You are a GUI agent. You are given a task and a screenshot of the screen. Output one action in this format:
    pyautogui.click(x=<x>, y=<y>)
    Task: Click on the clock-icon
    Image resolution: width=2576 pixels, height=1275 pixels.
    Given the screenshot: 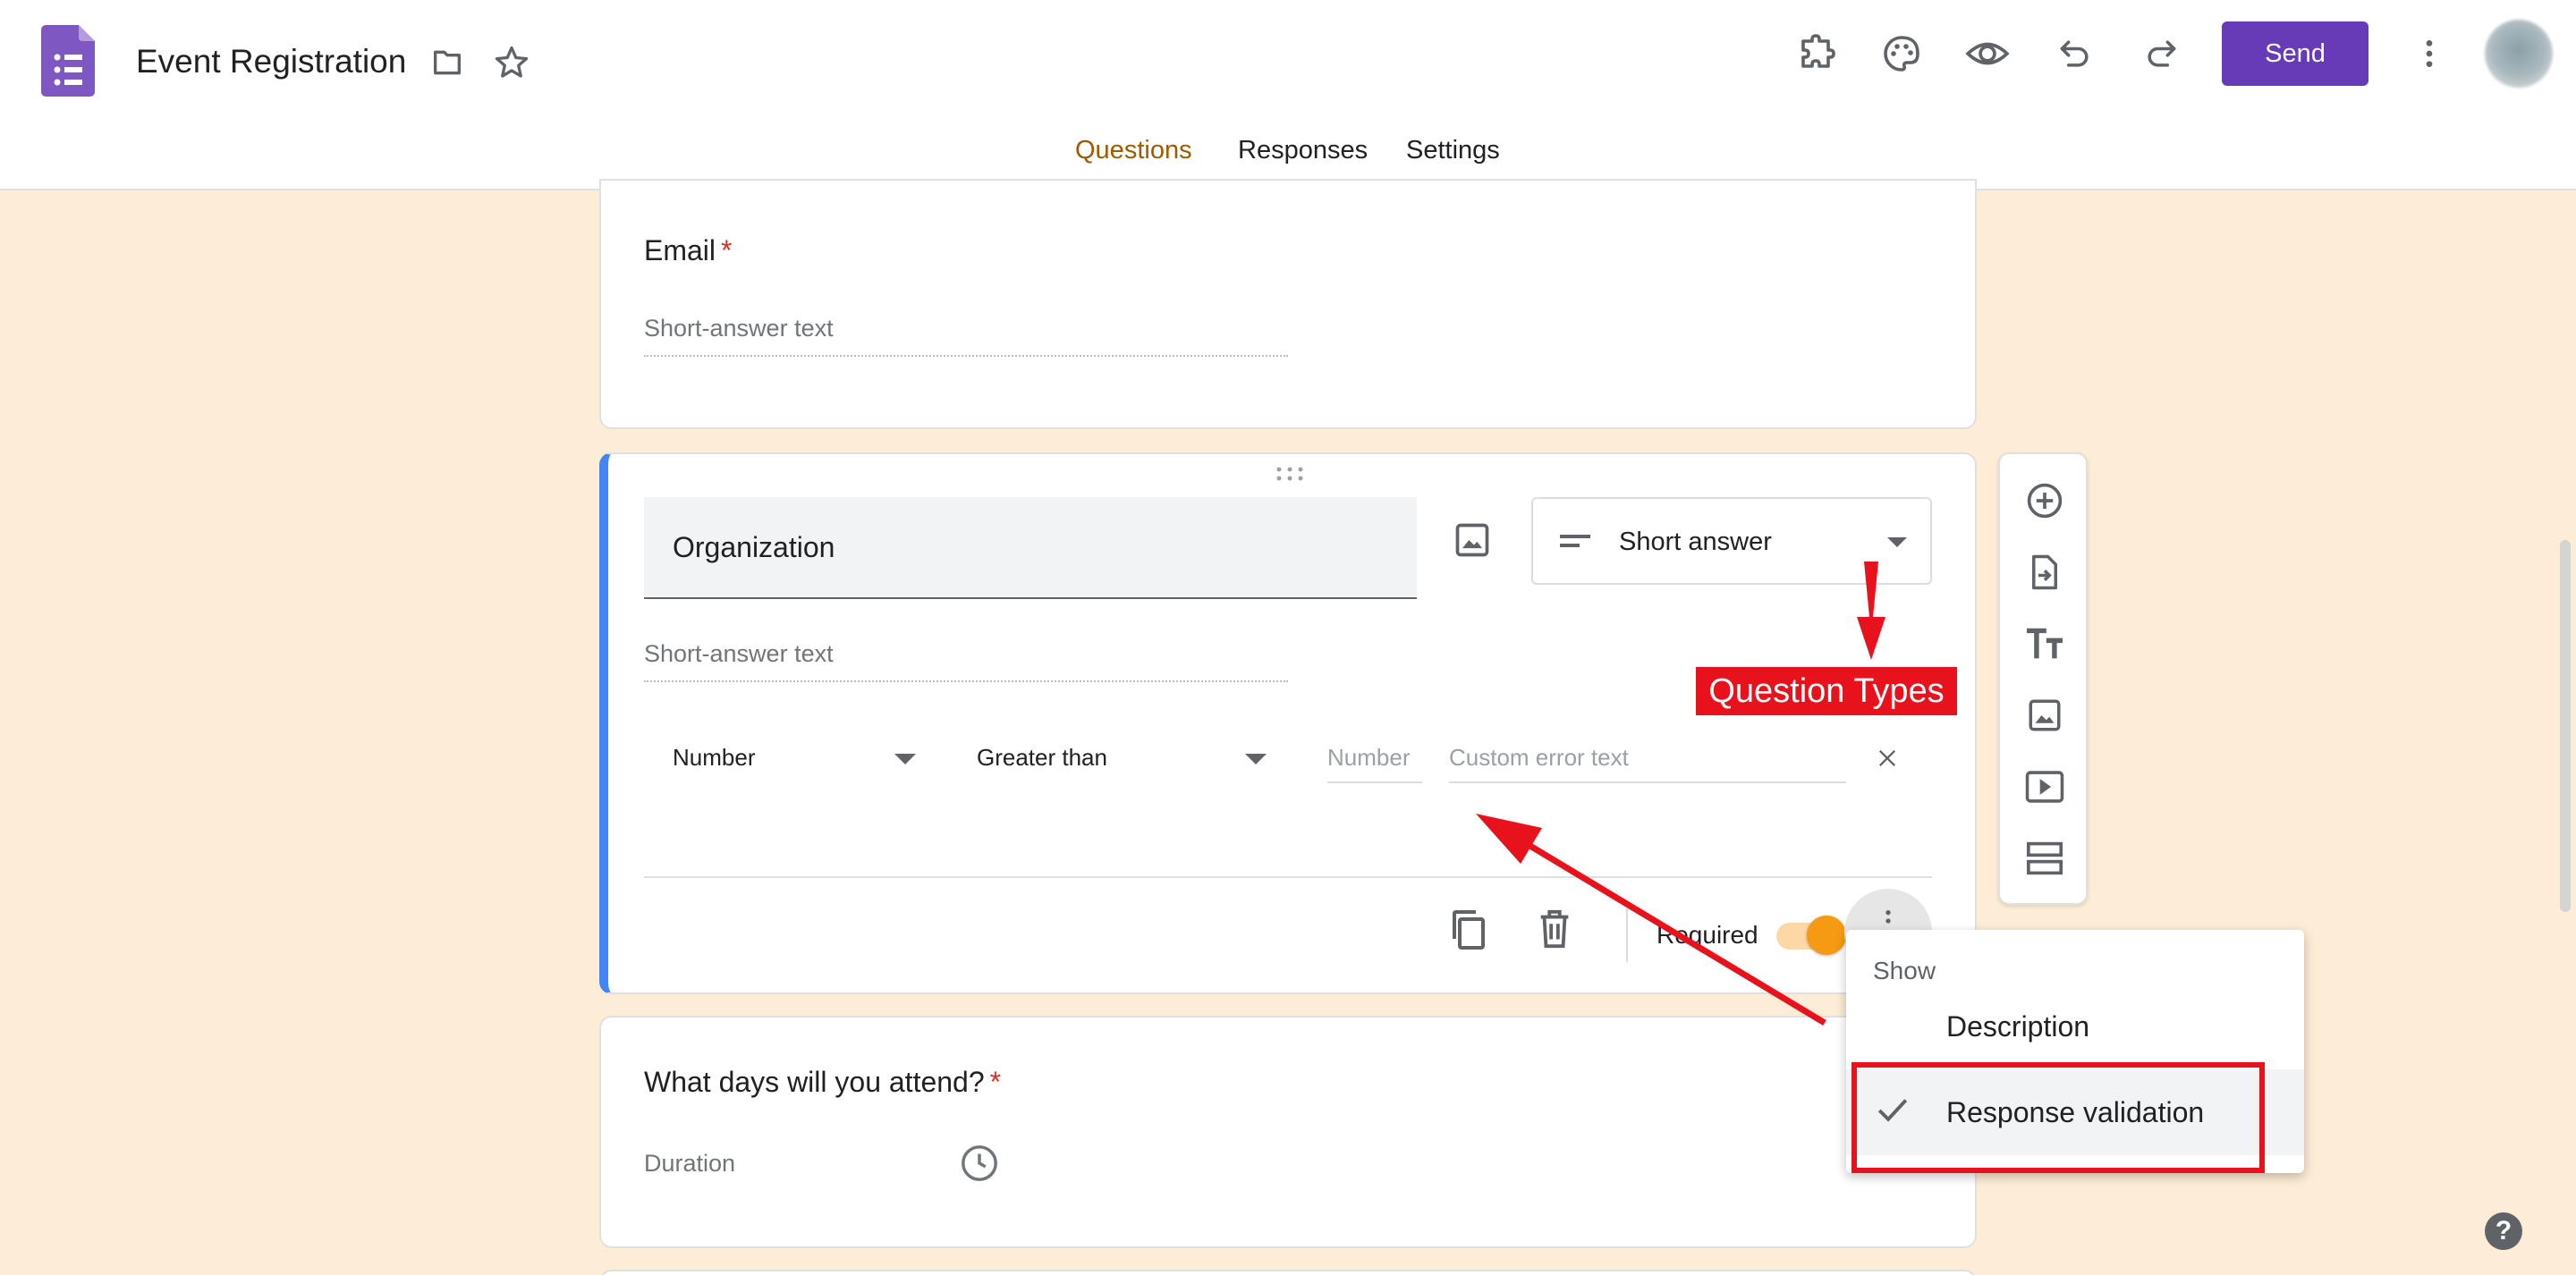 What is the action you would take?
    pyautogui.click(x=979, y=1165)
    